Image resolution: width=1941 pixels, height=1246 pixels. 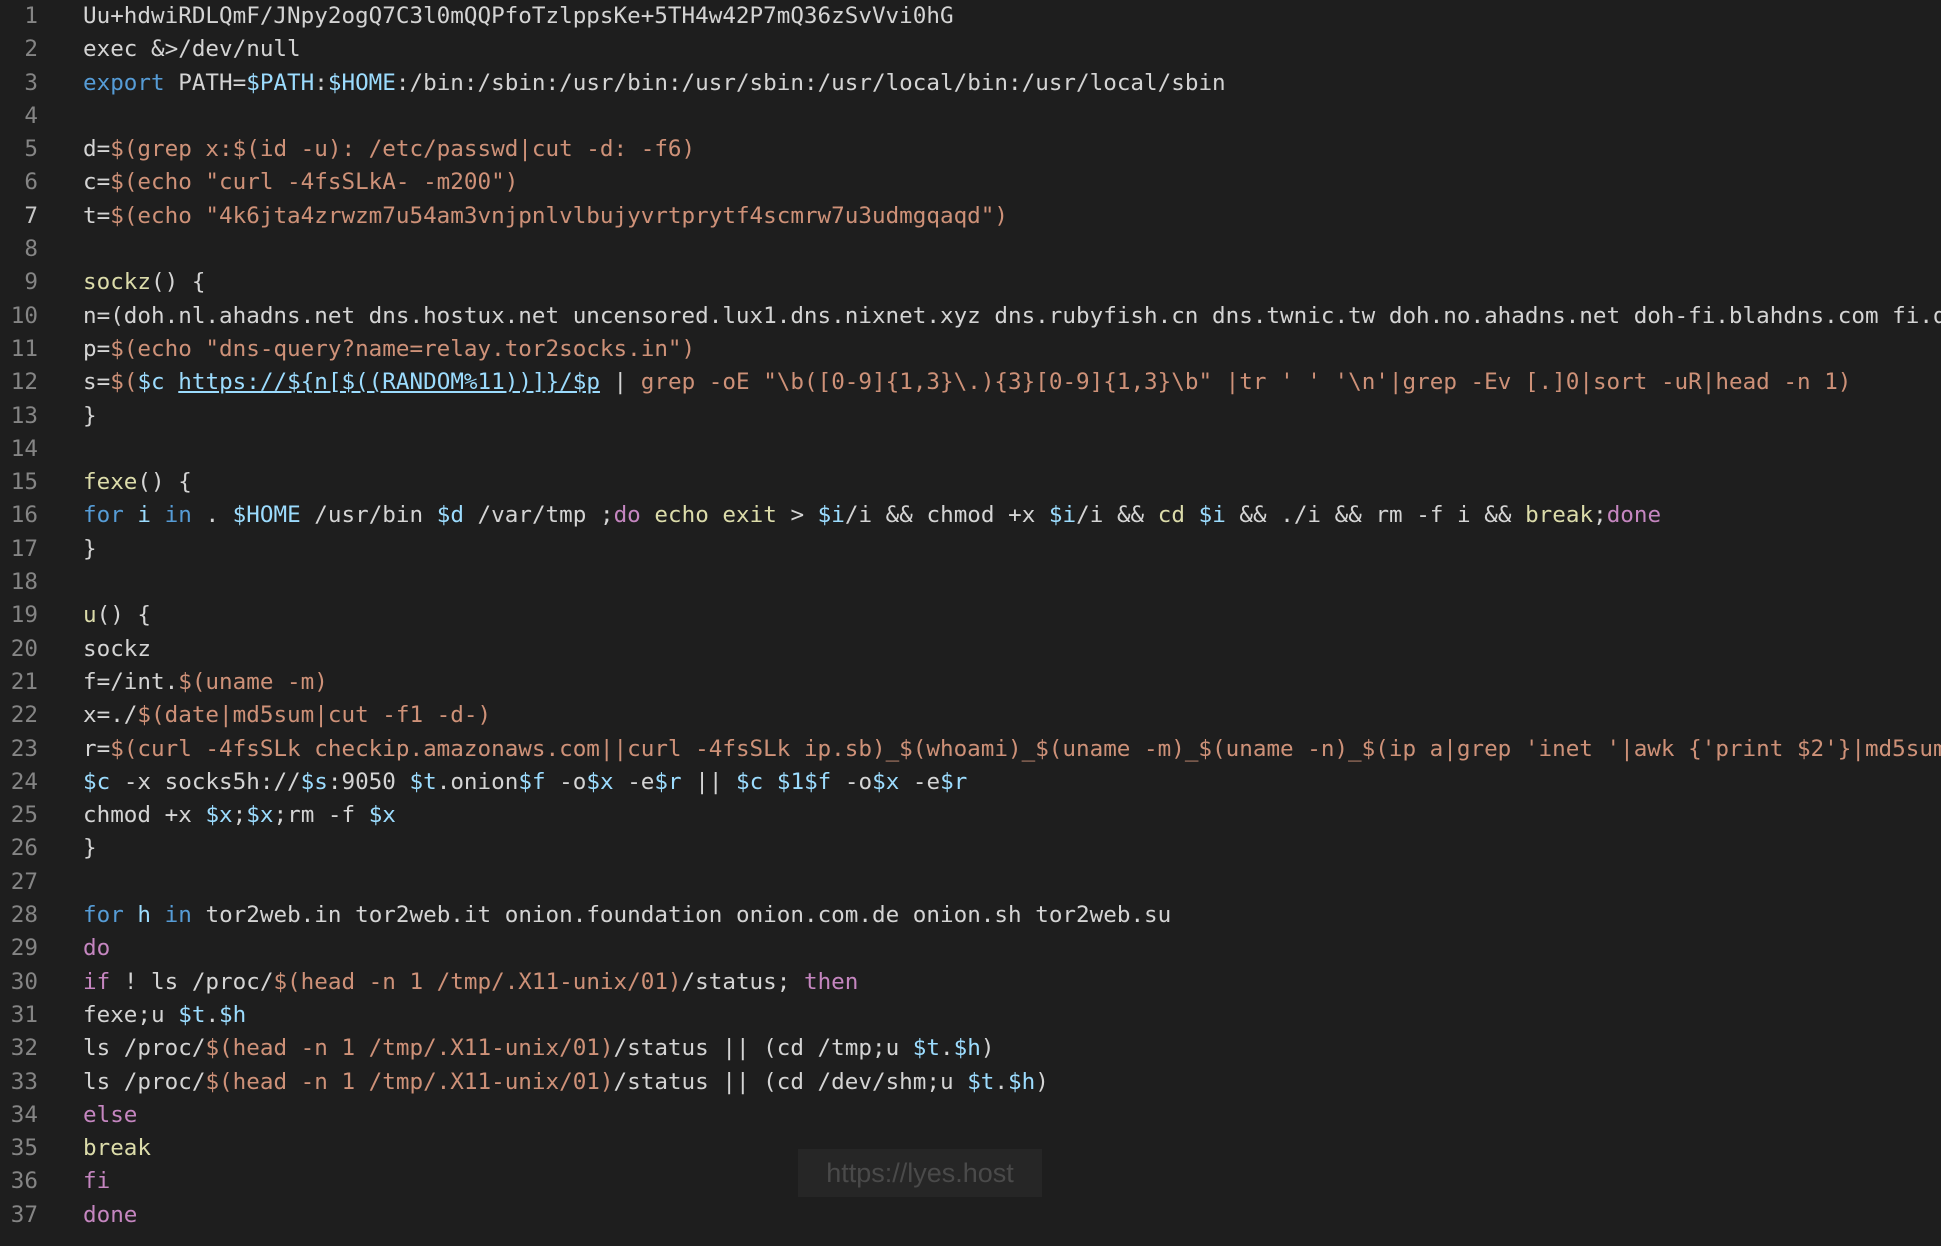 I want to click on code-line: 20 sockz, so click(x=970, y=649).